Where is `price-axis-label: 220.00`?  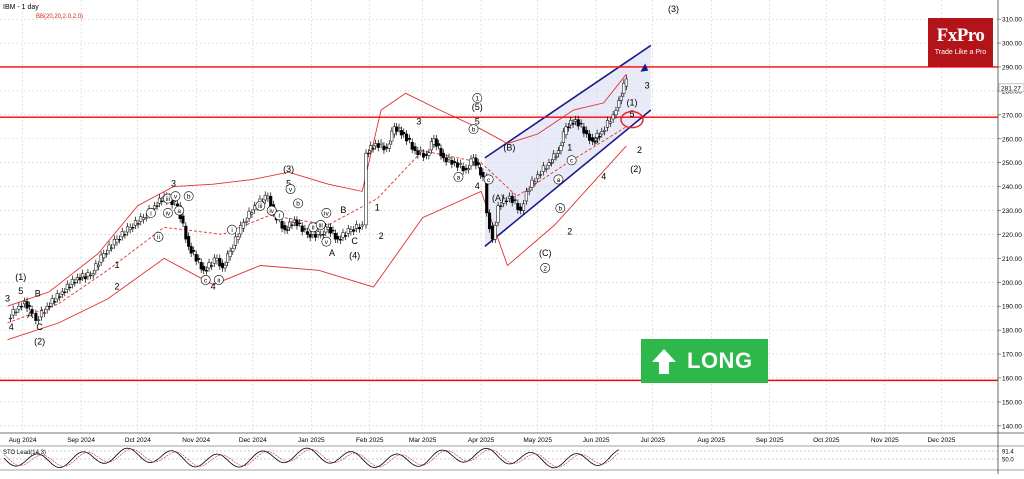
price-axis-label: 220.00 is located at coordinates (1012, 235).